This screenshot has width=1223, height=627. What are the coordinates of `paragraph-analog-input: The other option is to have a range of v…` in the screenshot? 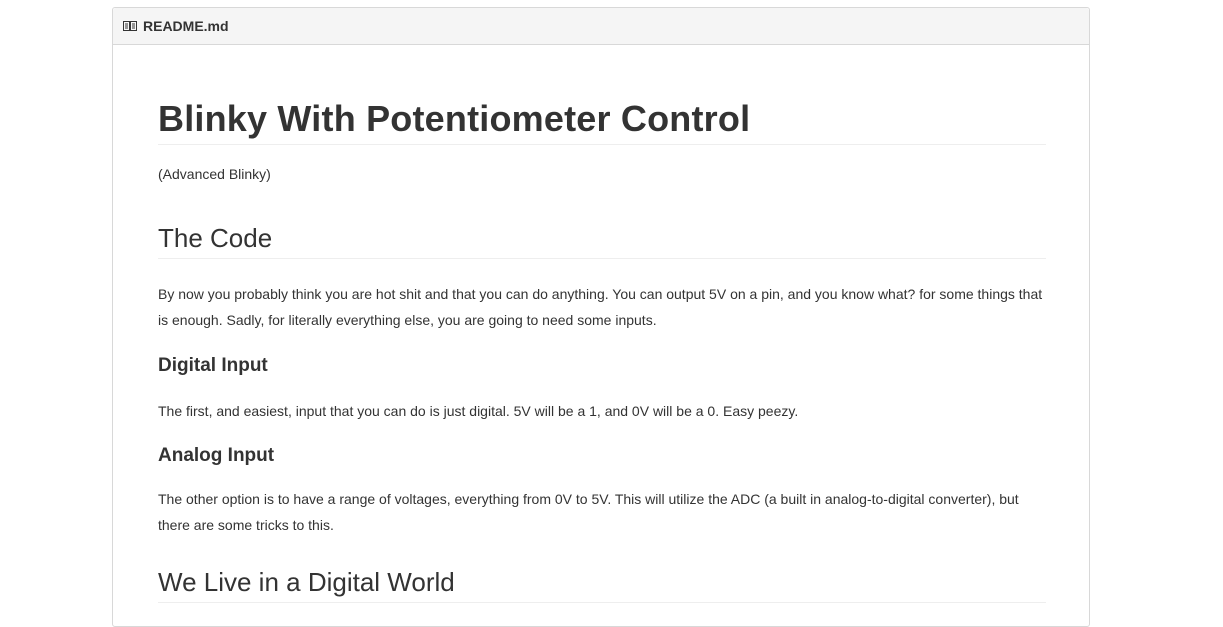 It's located at (588, 512).